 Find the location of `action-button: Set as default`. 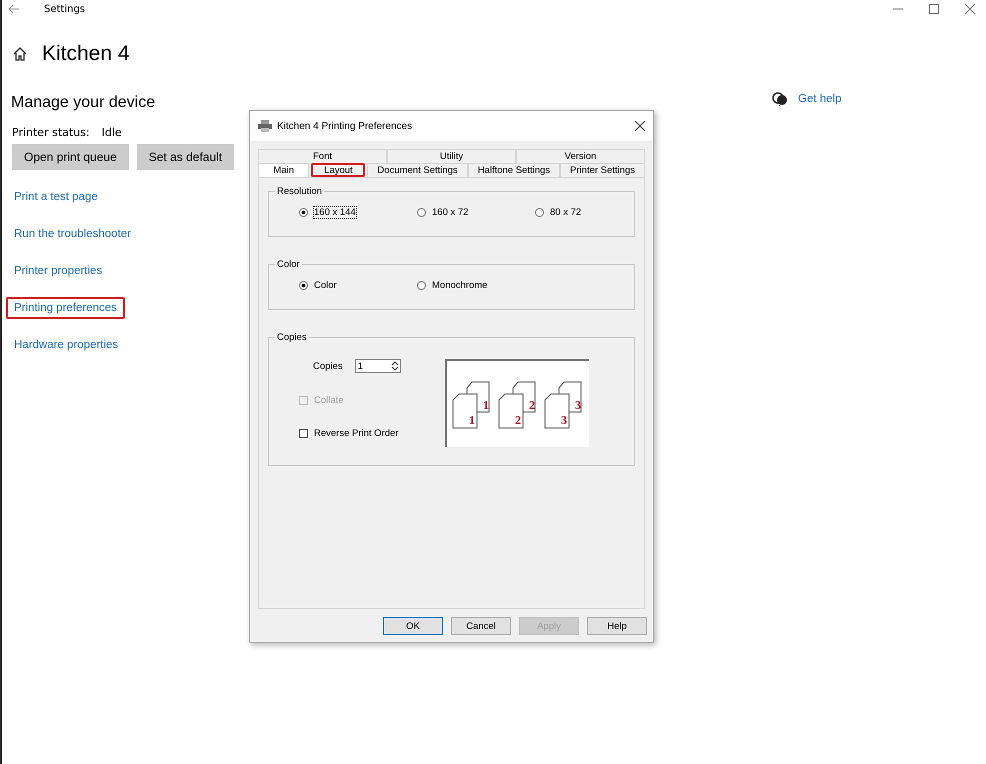

action-button: Set as default is located at coordinates (185, 157).